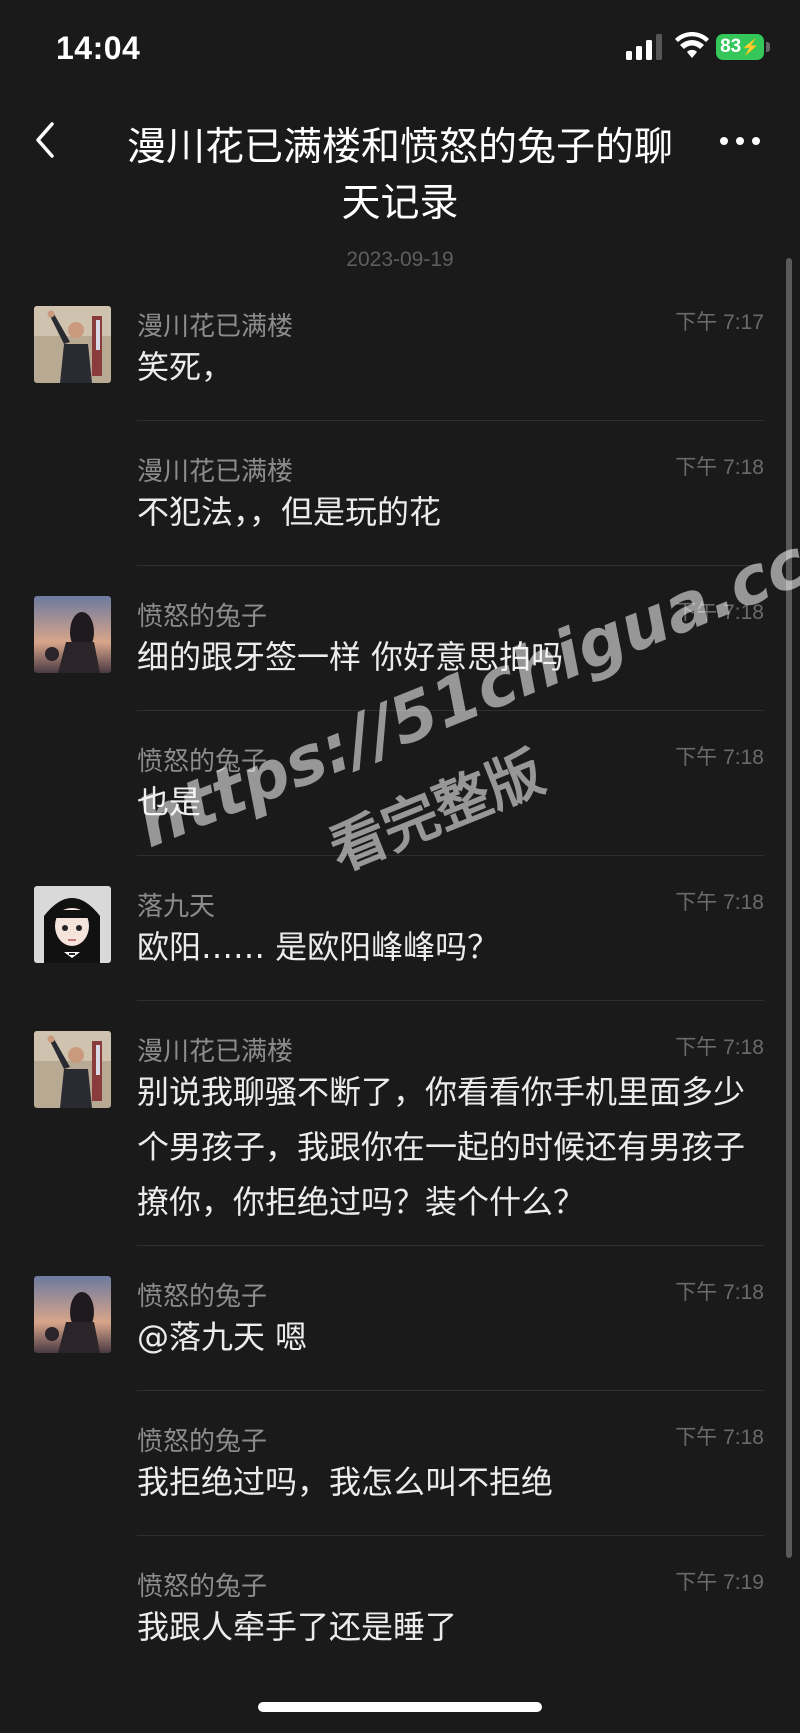 Image resolution: width=800 pixels, height=1733 pixels. I want to click on home-indicator, so click(400, 1707).